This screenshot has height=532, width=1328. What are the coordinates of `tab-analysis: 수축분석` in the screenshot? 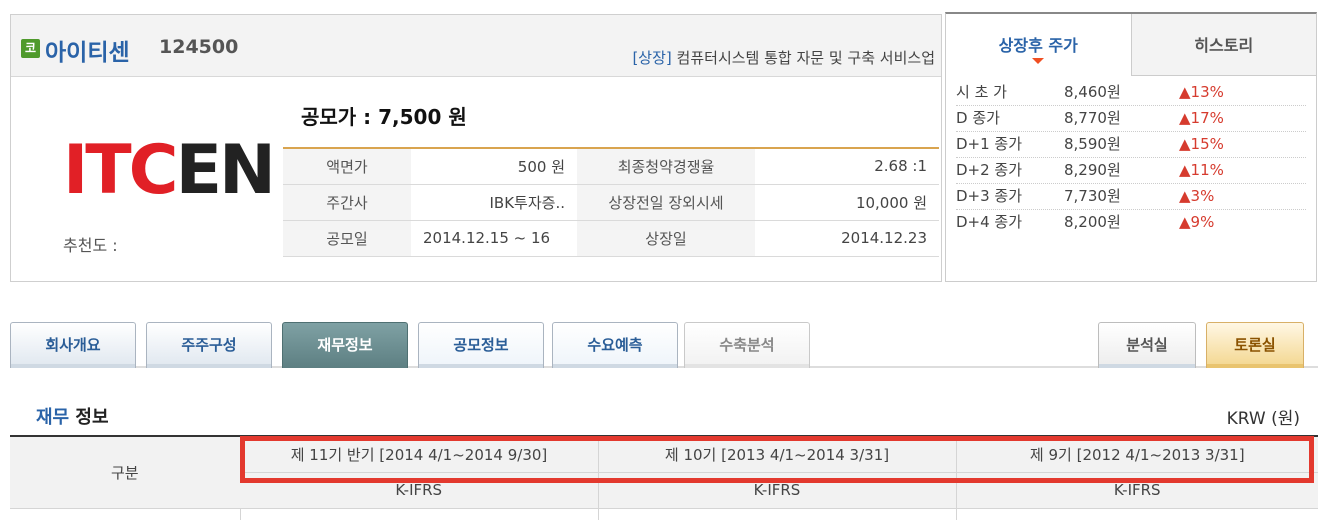 It's located at (747, 345).